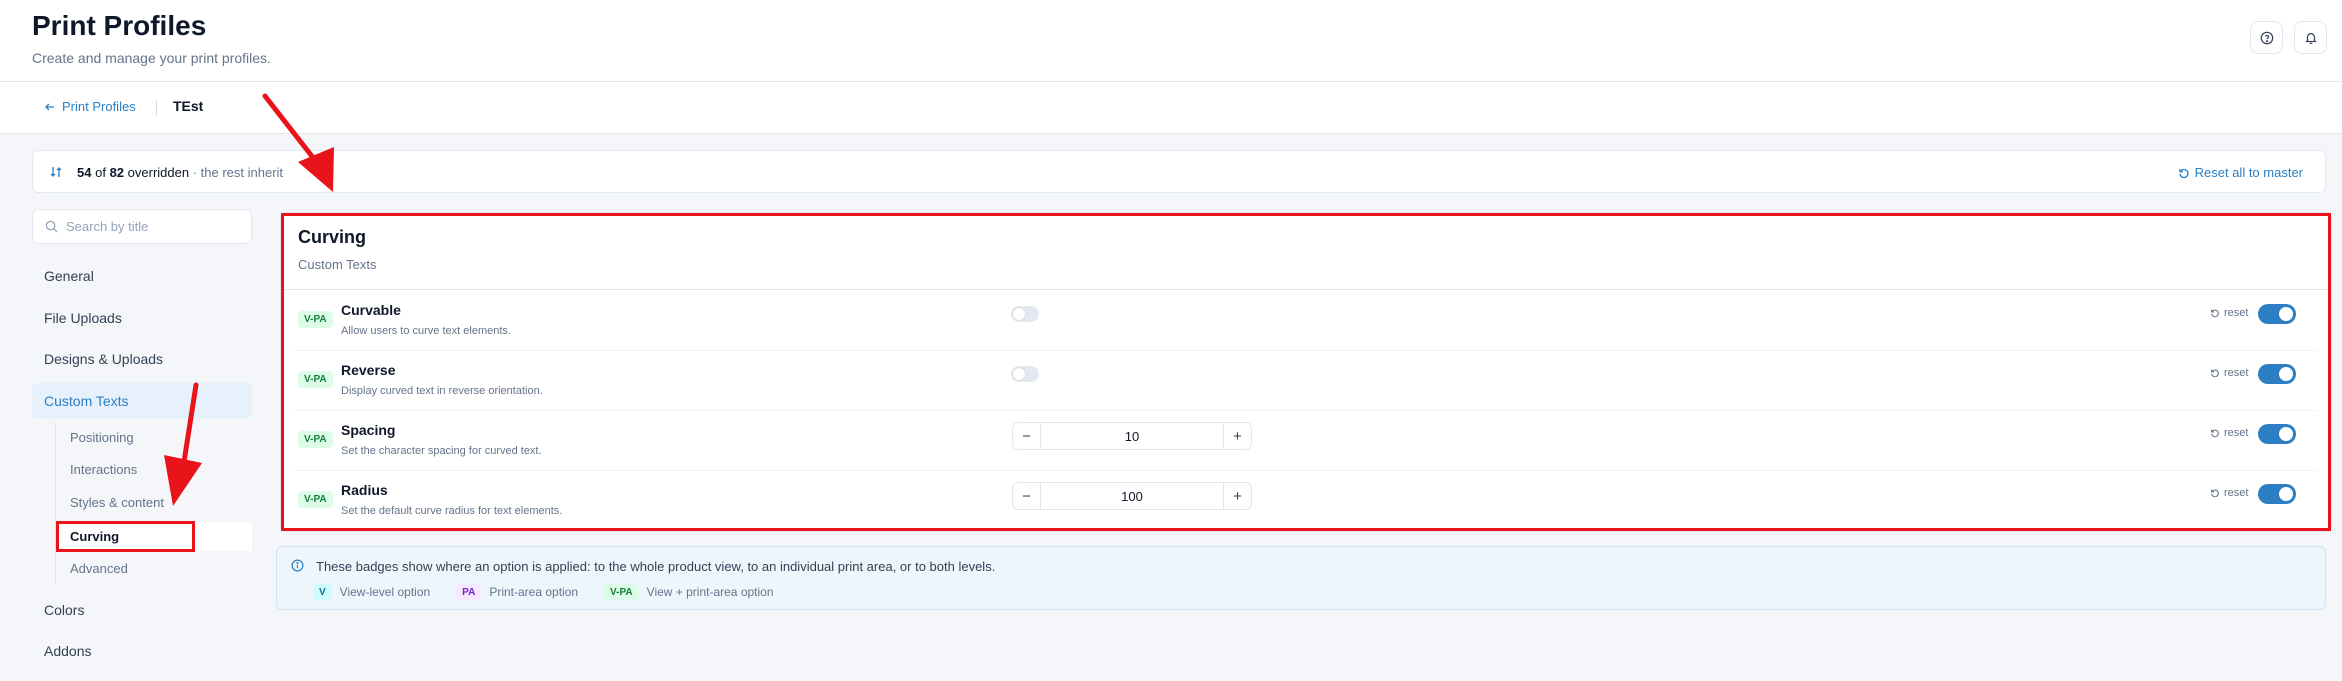 The width and height of the screenshot is (2342, 681). Describe the element at coordinates (297, 565) in the screenshot. I see `info-icon` at that location.